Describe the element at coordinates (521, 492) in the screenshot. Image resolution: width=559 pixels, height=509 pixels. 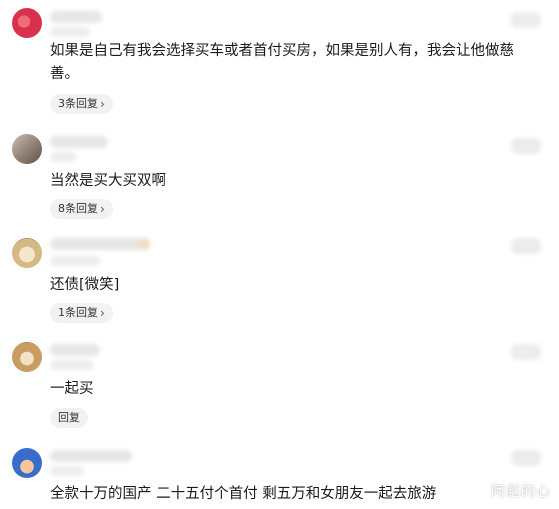
I see `watermark: 阿彪的心` at that location.